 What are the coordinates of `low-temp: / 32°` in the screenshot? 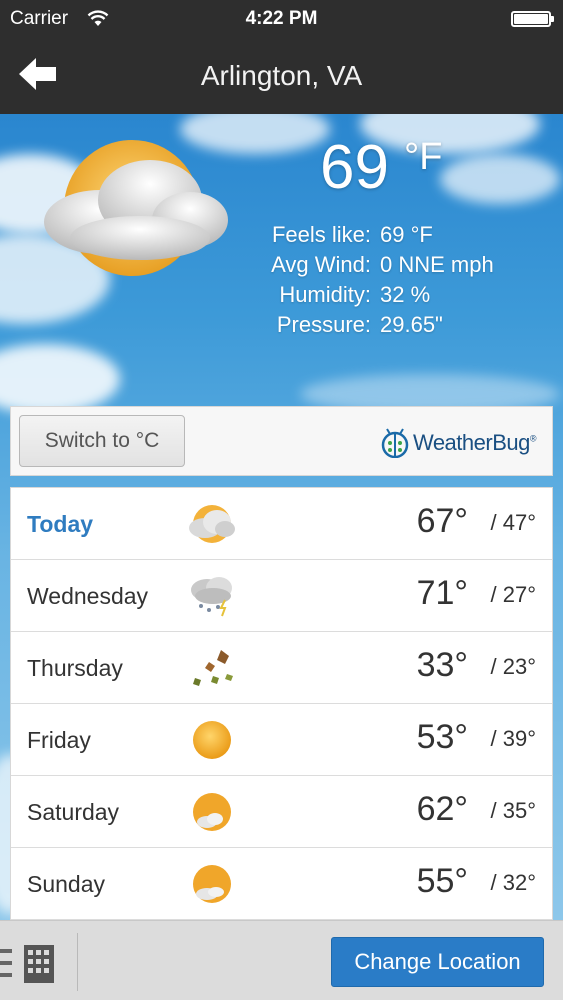 It's located at (513, 882).